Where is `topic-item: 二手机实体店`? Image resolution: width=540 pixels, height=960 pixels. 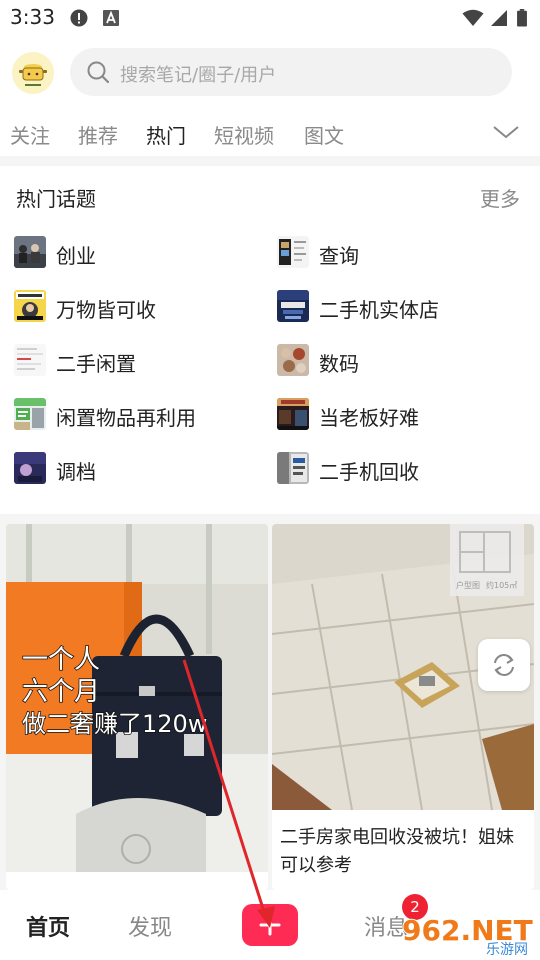 topic-item: 二手机实体店 is located at coordinates (402, 306).